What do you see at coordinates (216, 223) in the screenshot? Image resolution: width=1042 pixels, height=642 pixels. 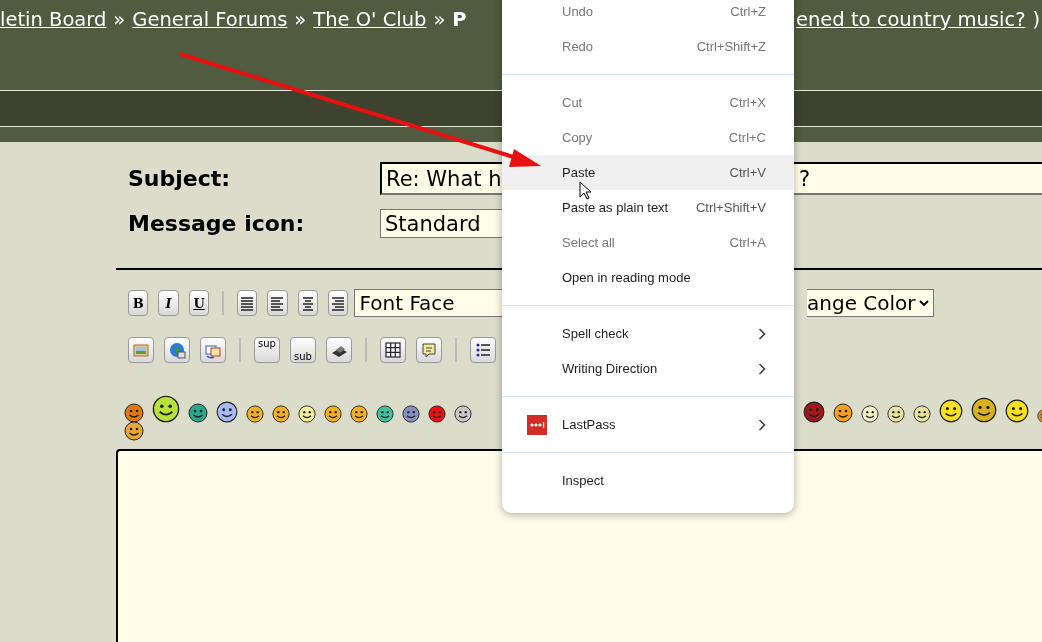 I see `field-label: Message icon:` at bounding box center [216, 223].